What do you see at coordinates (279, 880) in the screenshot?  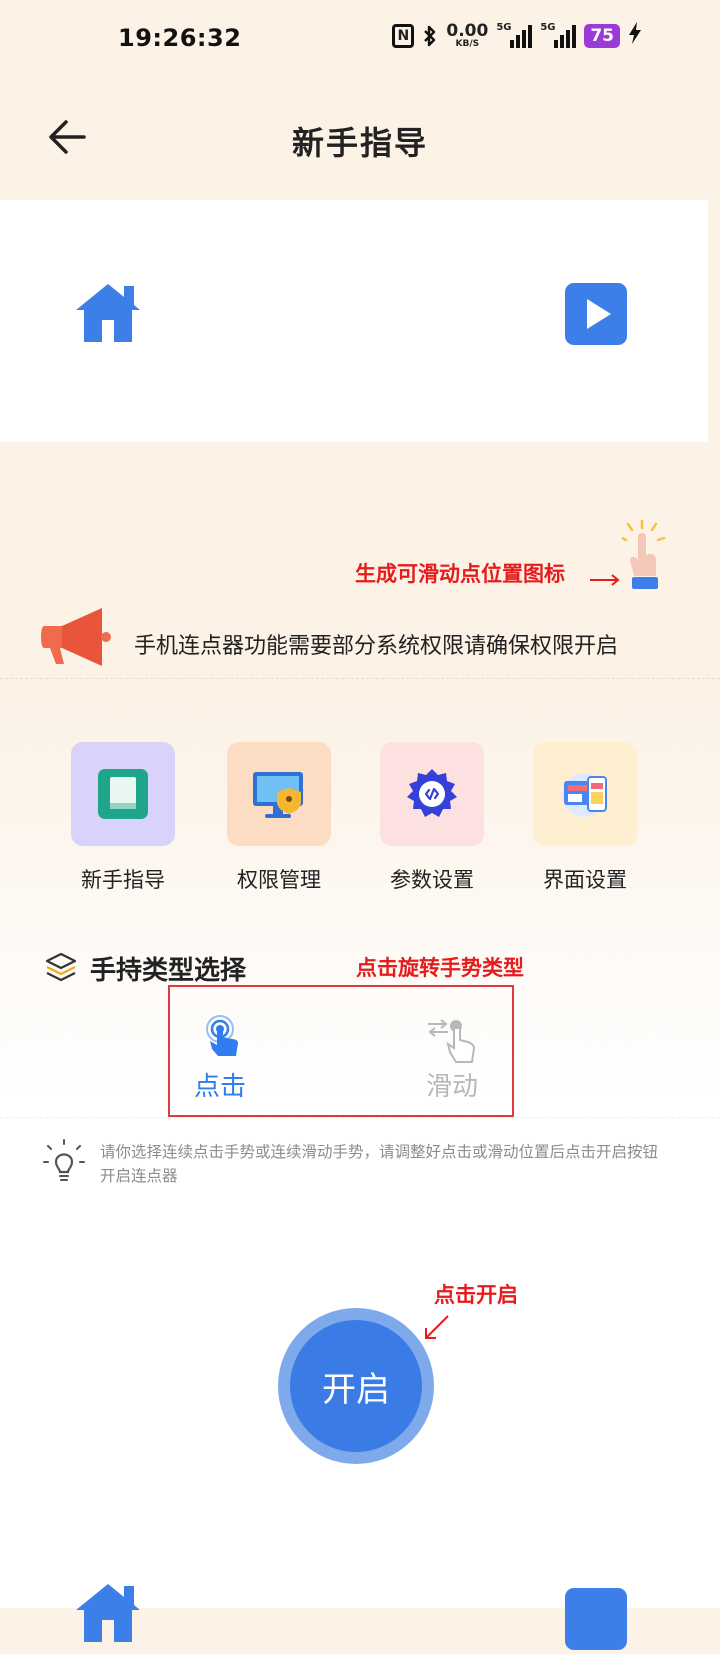 I see `menu-label: 权限管理` at bounding box center [279, 880].